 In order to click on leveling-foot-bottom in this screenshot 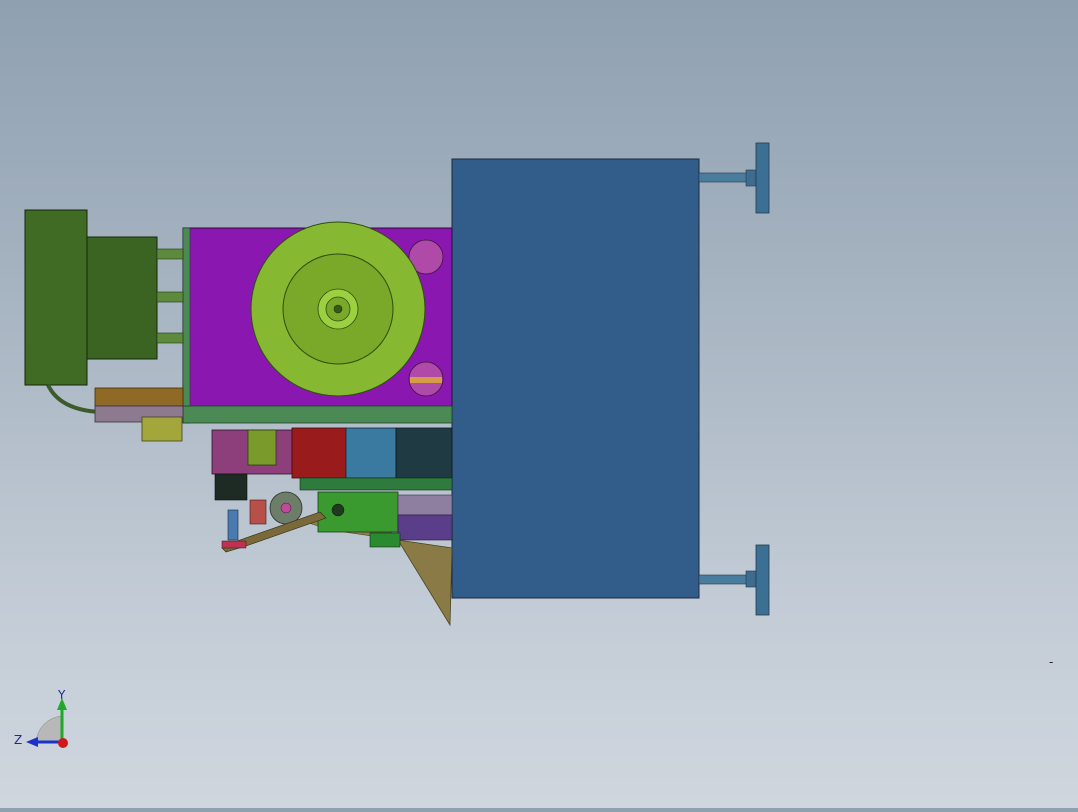, I will do `click(734, 580)`.